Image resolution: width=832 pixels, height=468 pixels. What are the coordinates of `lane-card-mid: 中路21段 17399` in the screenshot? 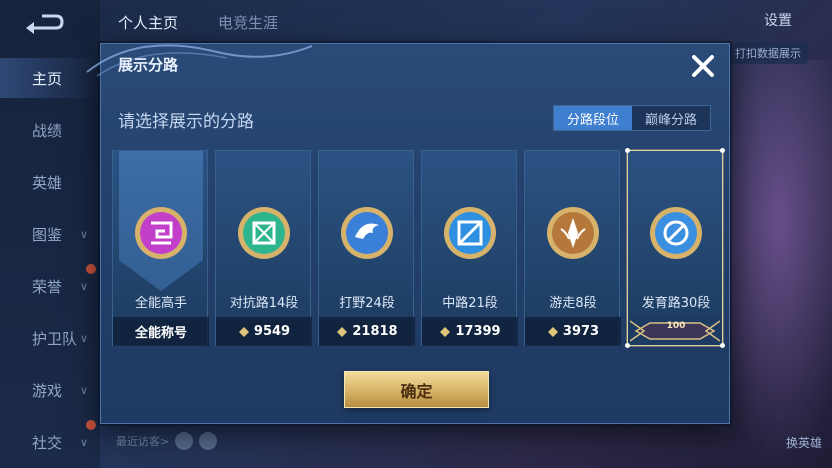 It's located at (469, 248).